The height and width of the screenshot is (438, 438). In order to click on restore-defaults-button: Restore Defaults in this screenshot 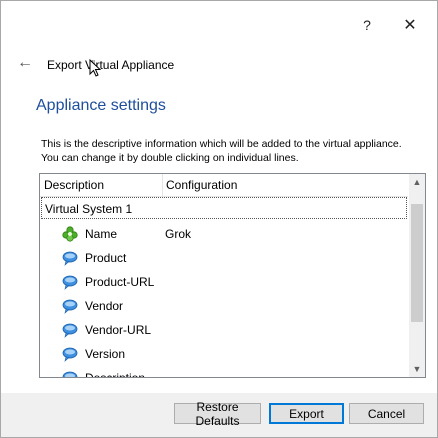, I will do `click(217, 414)`.